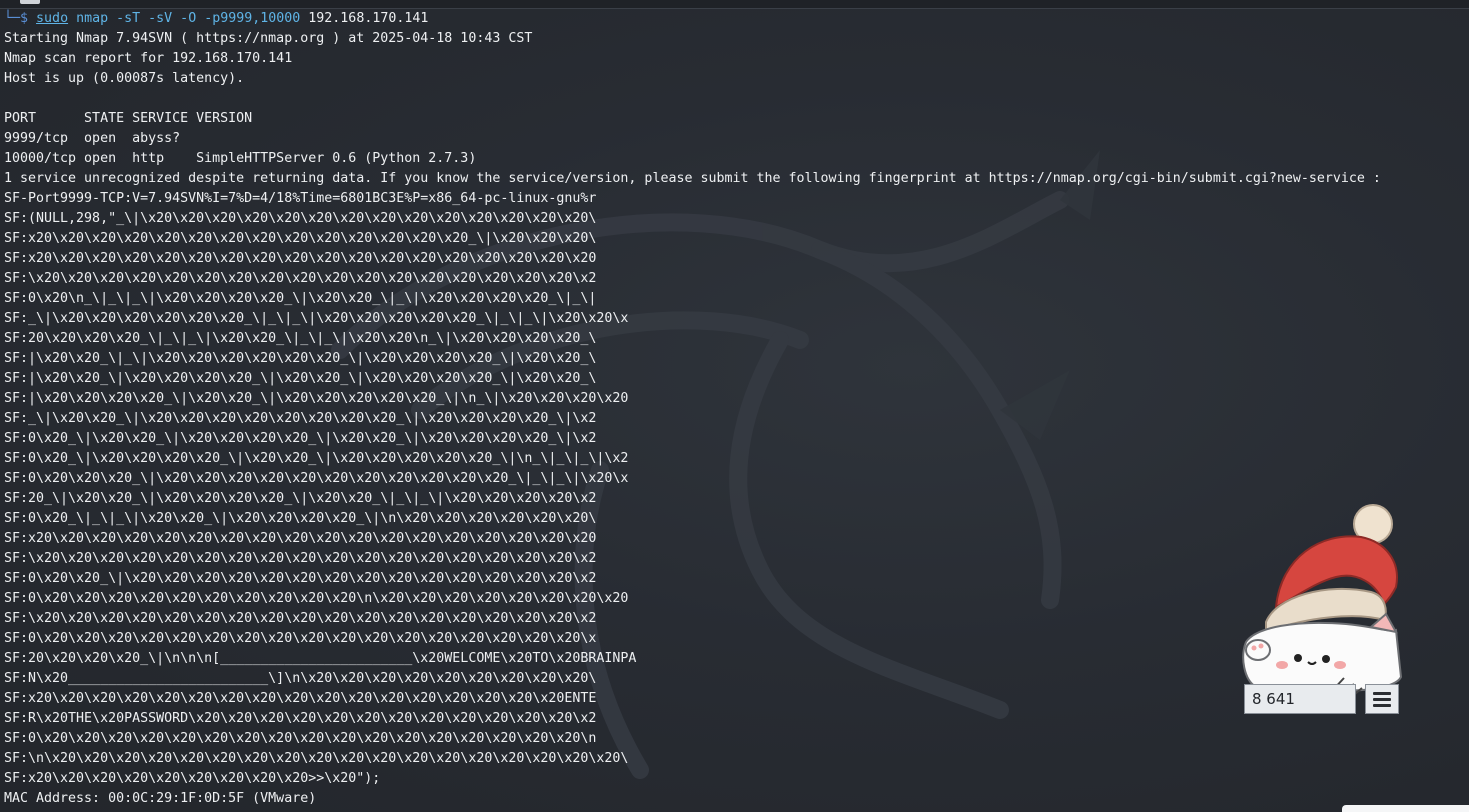 Image resolution: width=1469 pixels, height=812 pixels. I want to click on terminal-top-strip, so click(734, 4).